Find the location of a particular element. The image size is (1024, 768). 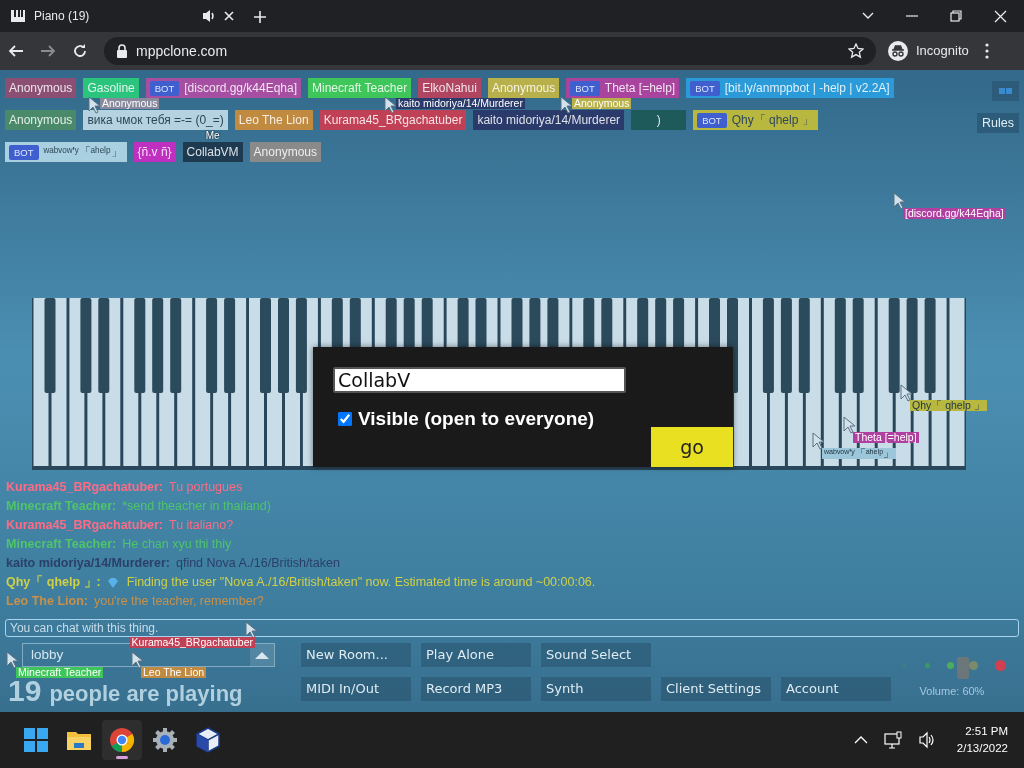

participant-tag: kaito midoriya/14/Murderer is located at coordinates (549, 120).